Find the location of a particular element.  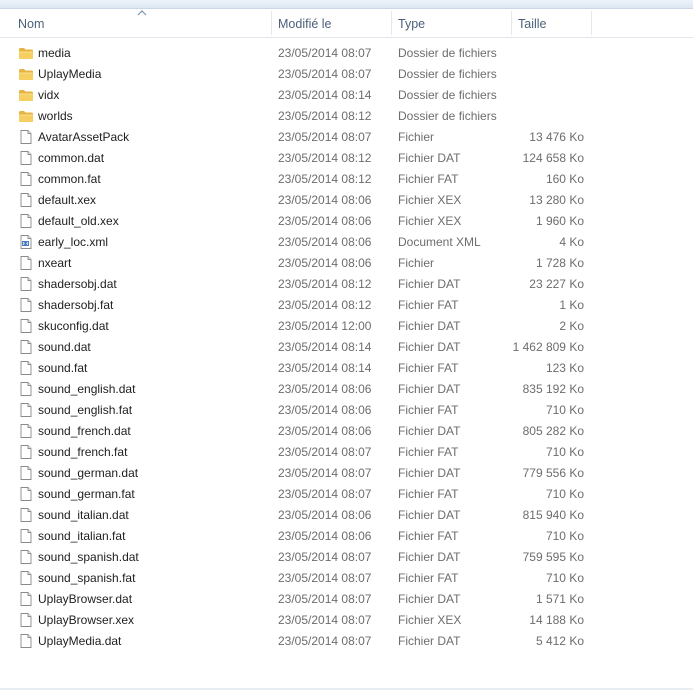

file-name: vidx is located at coordinates (49, 95).